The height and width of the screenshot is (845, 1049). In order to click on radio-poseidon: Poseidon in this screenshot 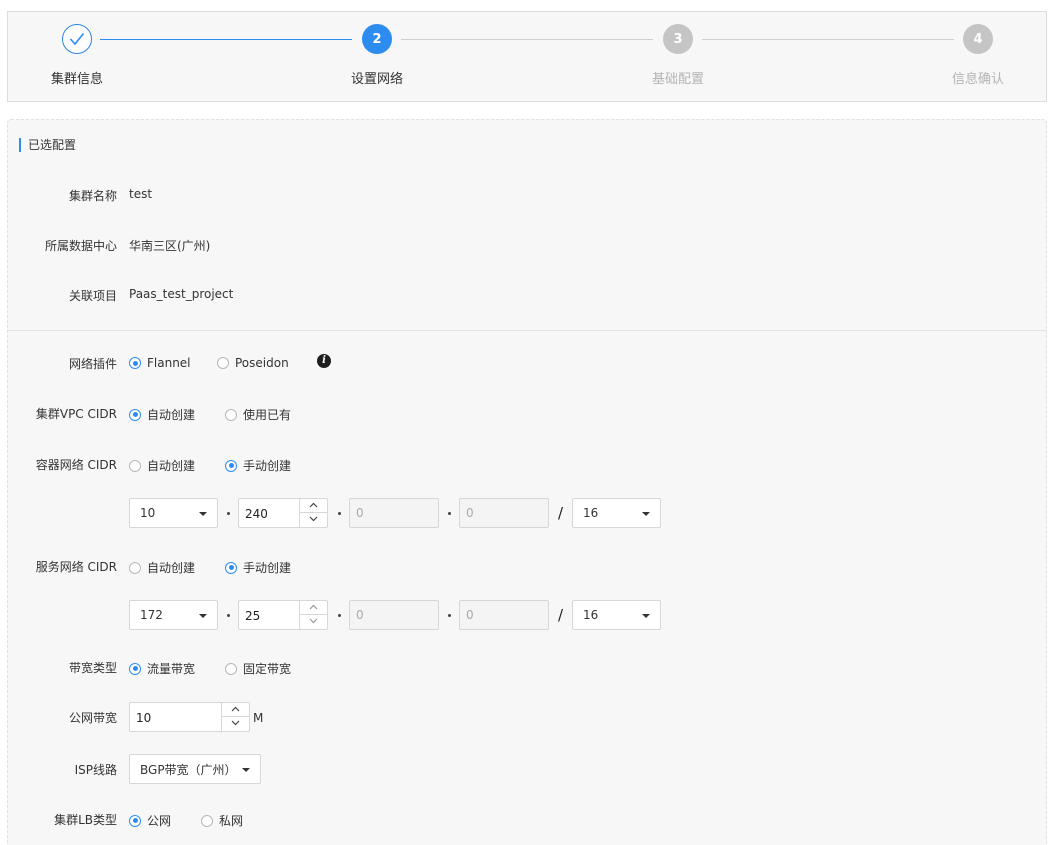, I will do `click(253, 363)`.